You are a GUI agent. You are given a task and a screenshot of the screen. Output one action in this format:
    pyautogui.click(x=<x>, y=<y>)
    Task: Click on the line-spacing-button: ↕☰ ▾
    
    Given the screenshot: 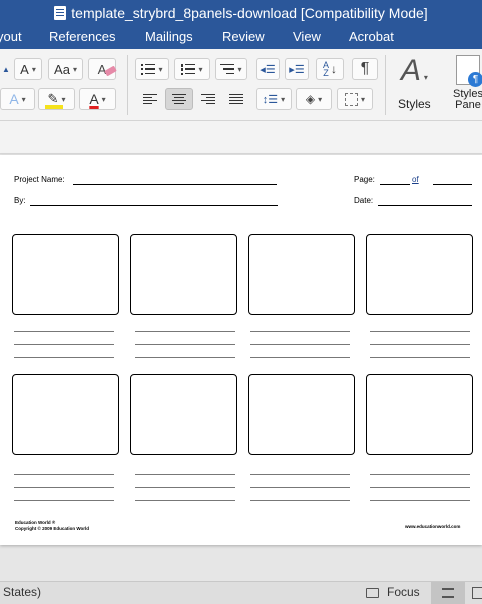 What is the action you would take?
    pyautogui.click(x=274, y=99)
    